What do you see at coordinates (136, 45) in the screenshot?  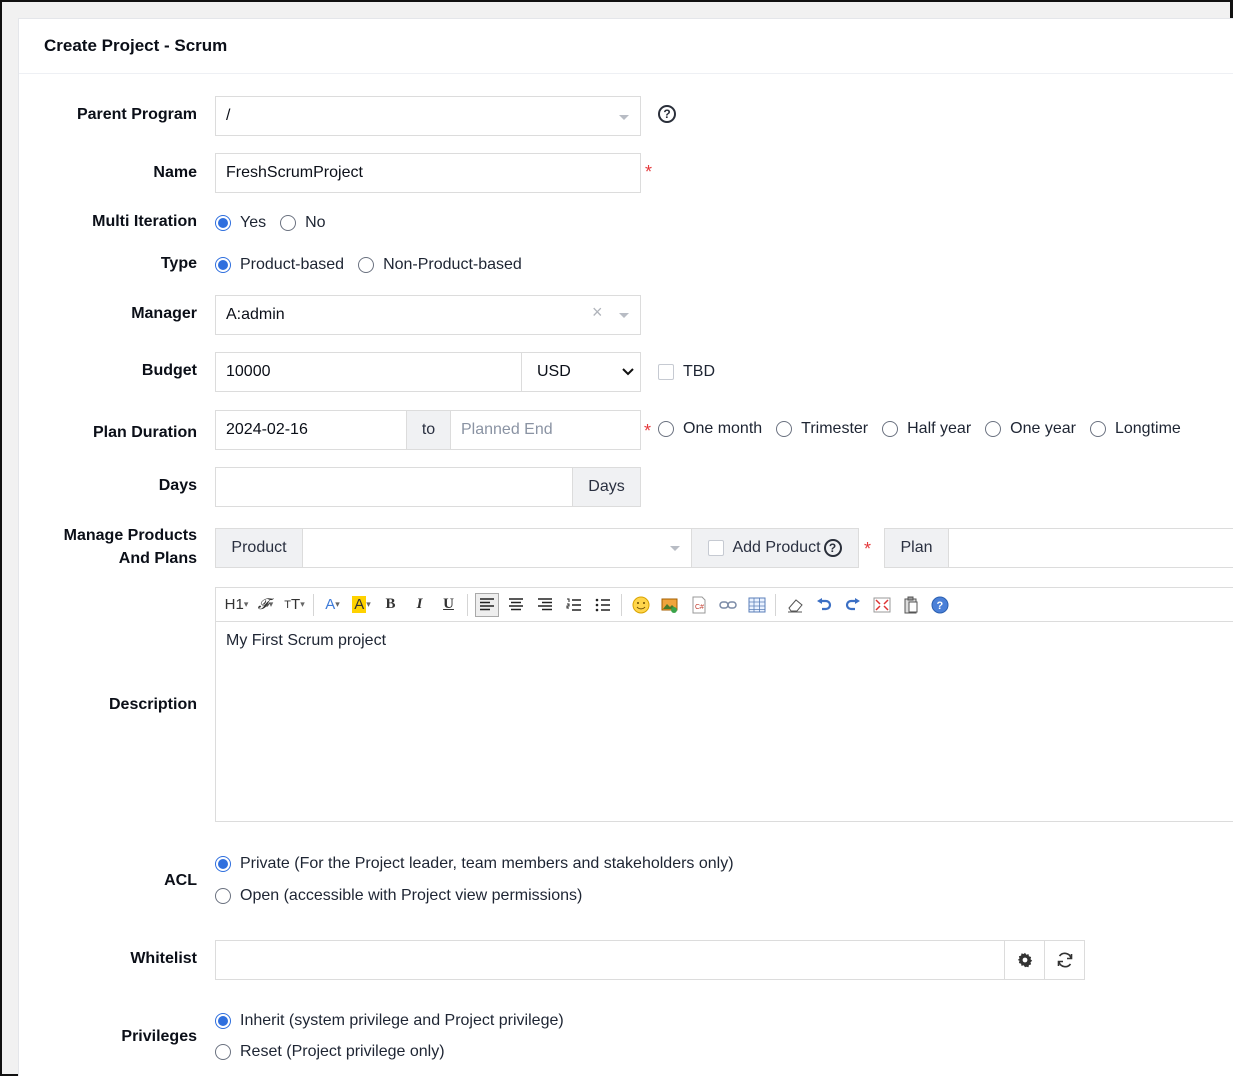 I see `page-title: Create Project - Scrum` at bounding box center [136, 45].